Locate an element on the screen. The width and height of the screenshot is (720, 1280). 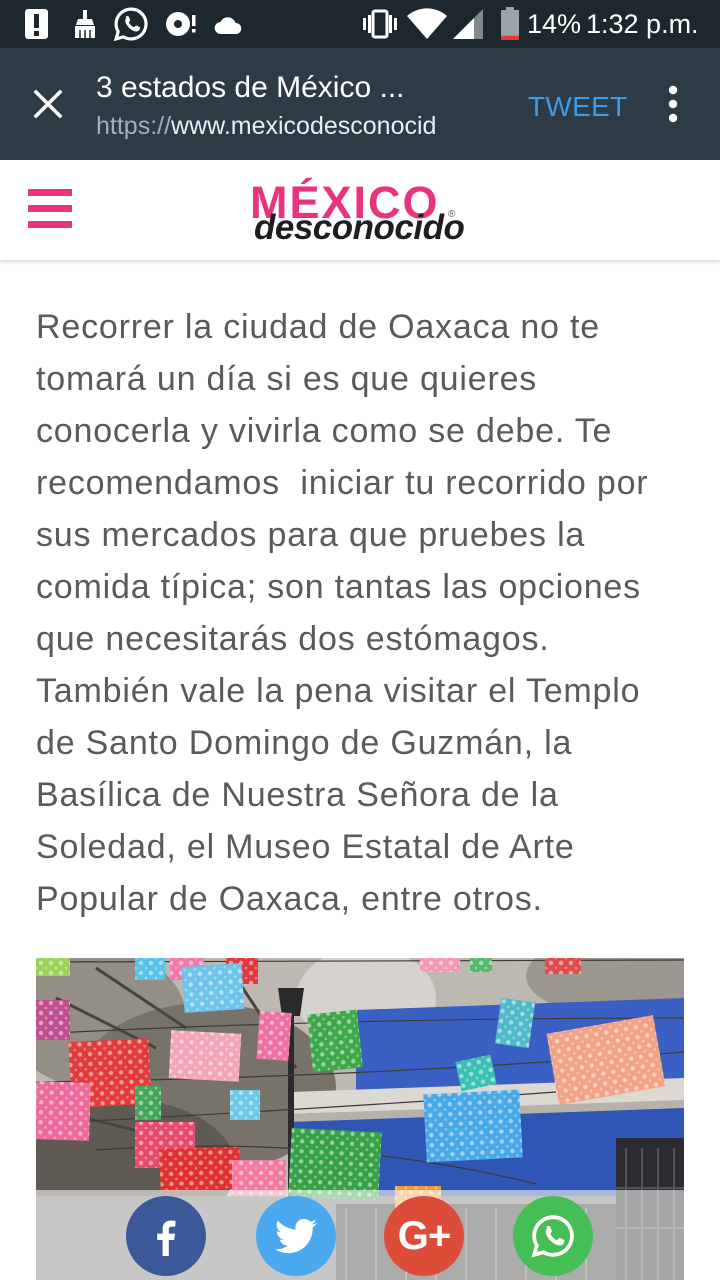
google-plus-share-button: G+ is located at coordinates (424, 1236).